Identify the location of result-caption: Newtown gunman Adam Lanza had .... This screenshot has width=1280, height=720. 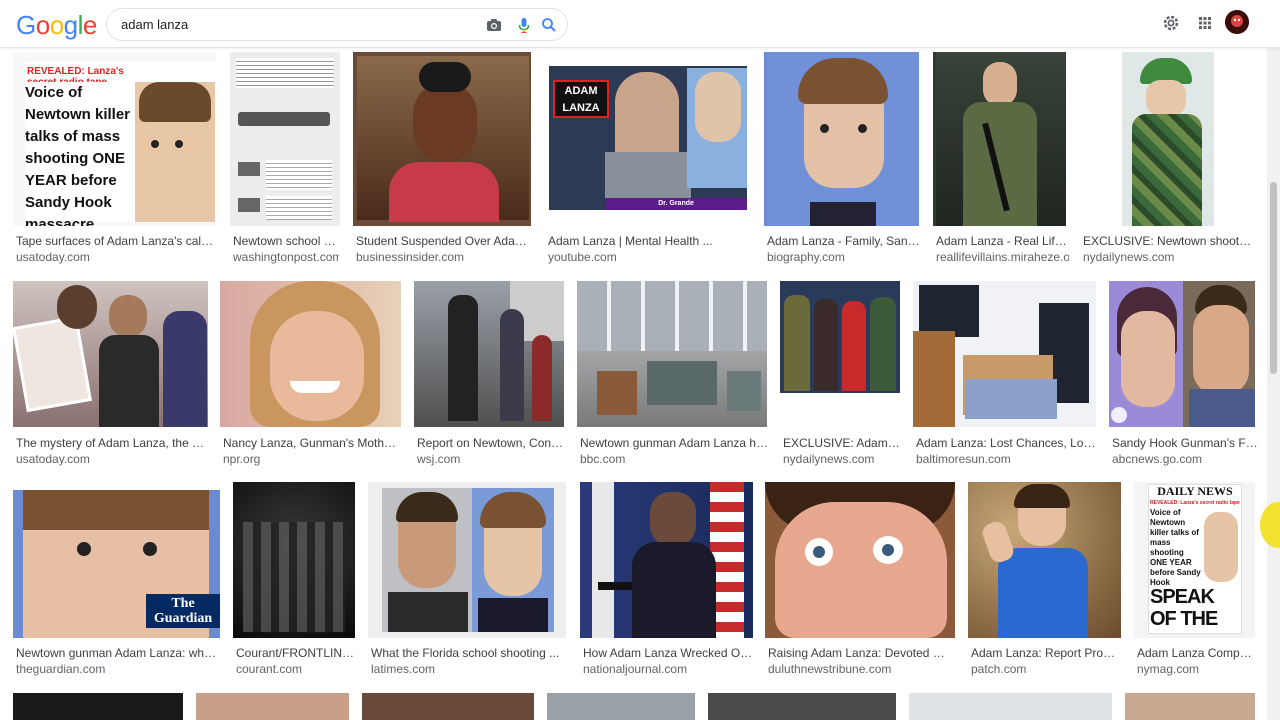
(675, 443).